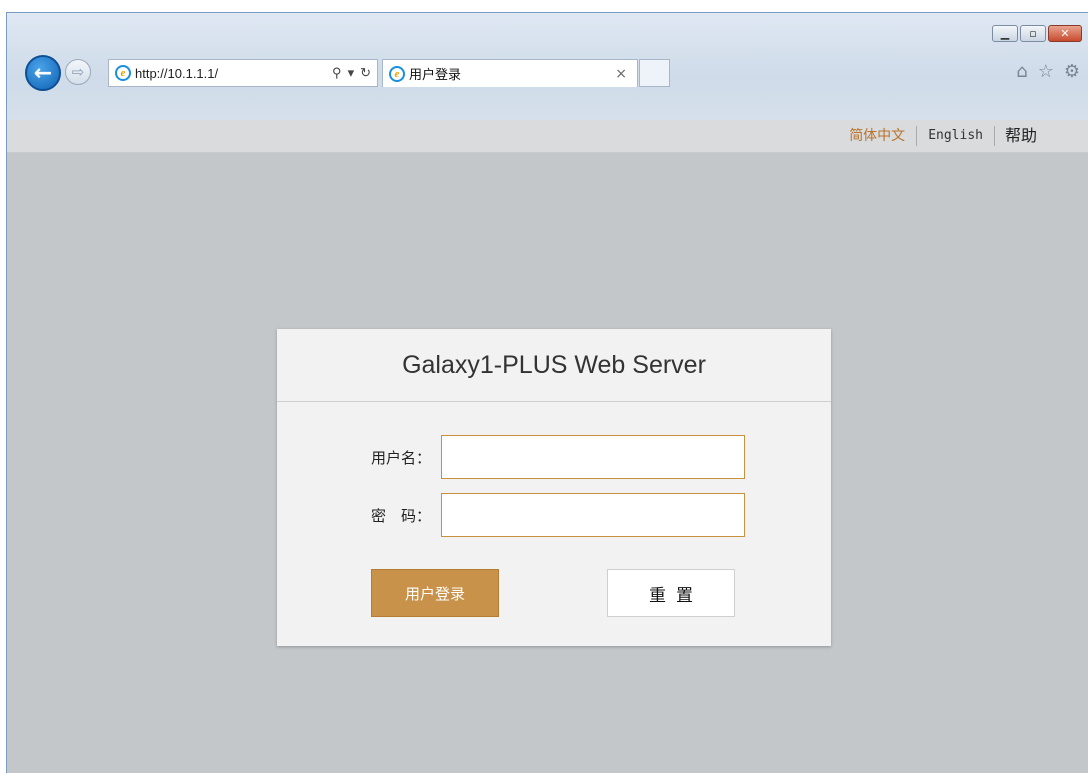 The height and width of the screenshot is (773, 1088). What do you see at coordinates (123, 73) in the screenshot?
I see `ie-page-icon: e` at bounding box center [123, 73].